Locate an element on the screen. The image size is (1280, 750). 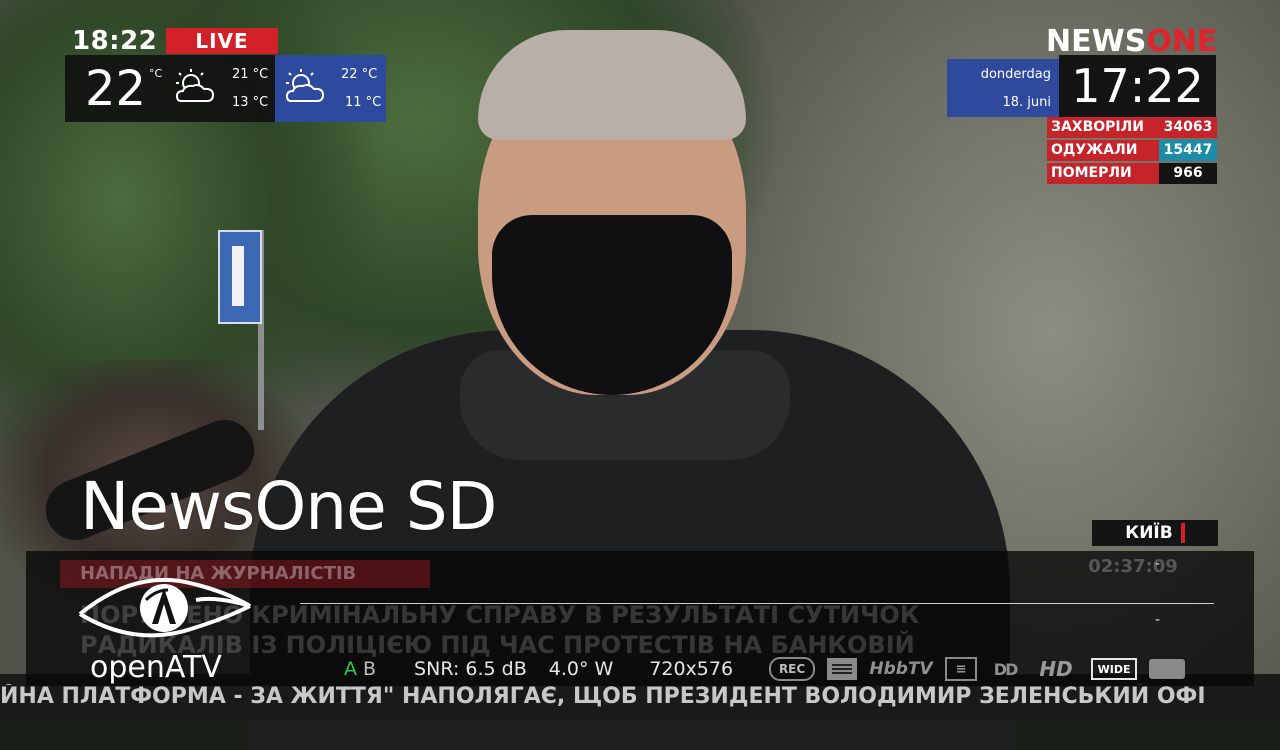
weather-unit: °C is located at coordinates (156, 73).